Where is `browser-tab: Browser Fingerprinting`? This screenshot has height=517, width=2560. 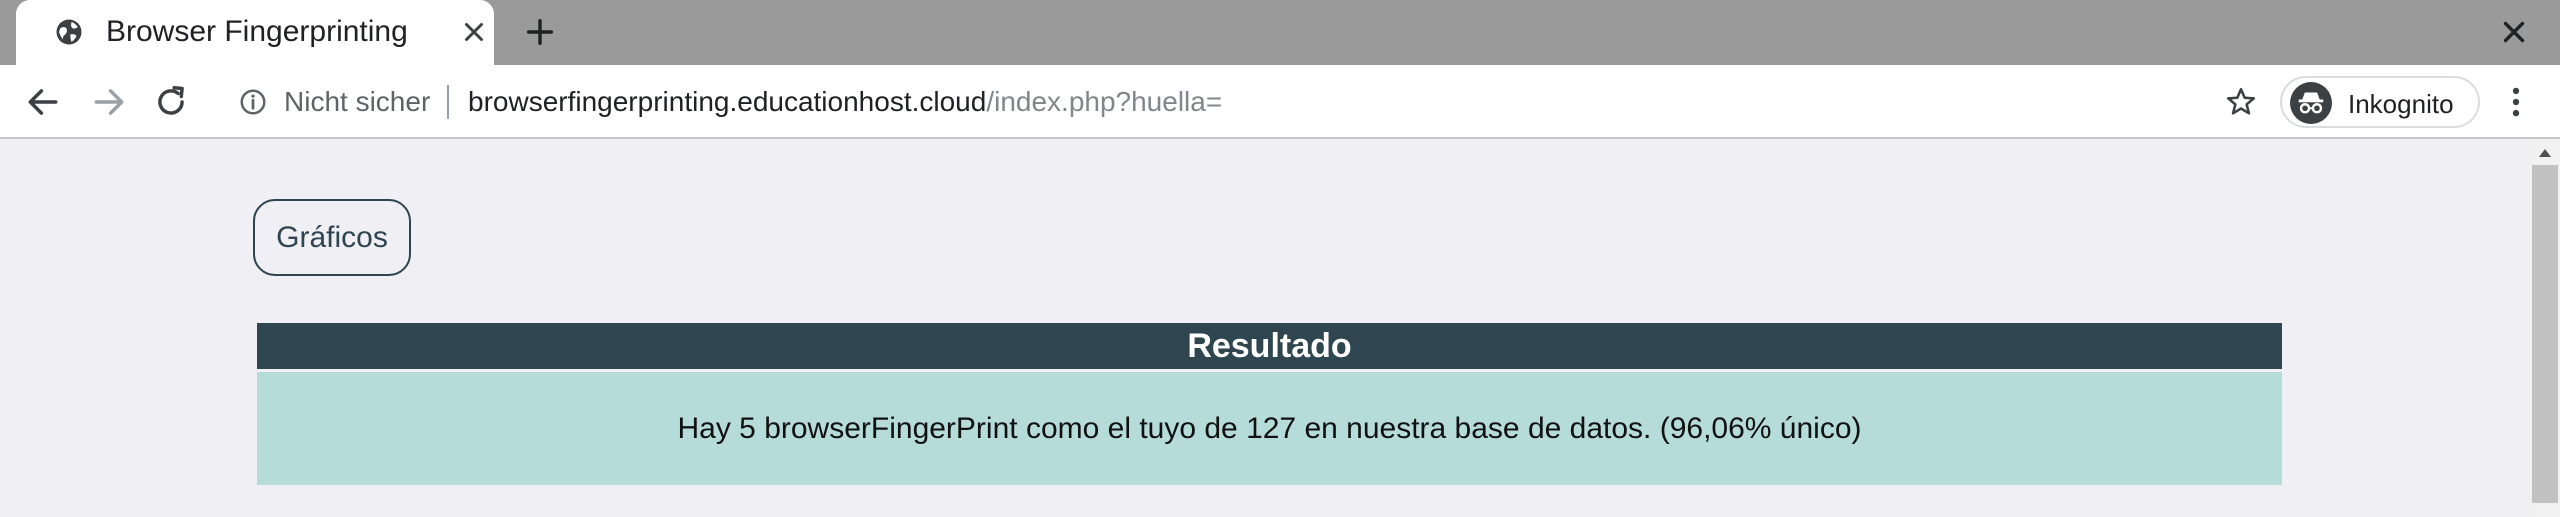 browser-tab: Browser Fingerprinting is located at coordinates (255, 32).